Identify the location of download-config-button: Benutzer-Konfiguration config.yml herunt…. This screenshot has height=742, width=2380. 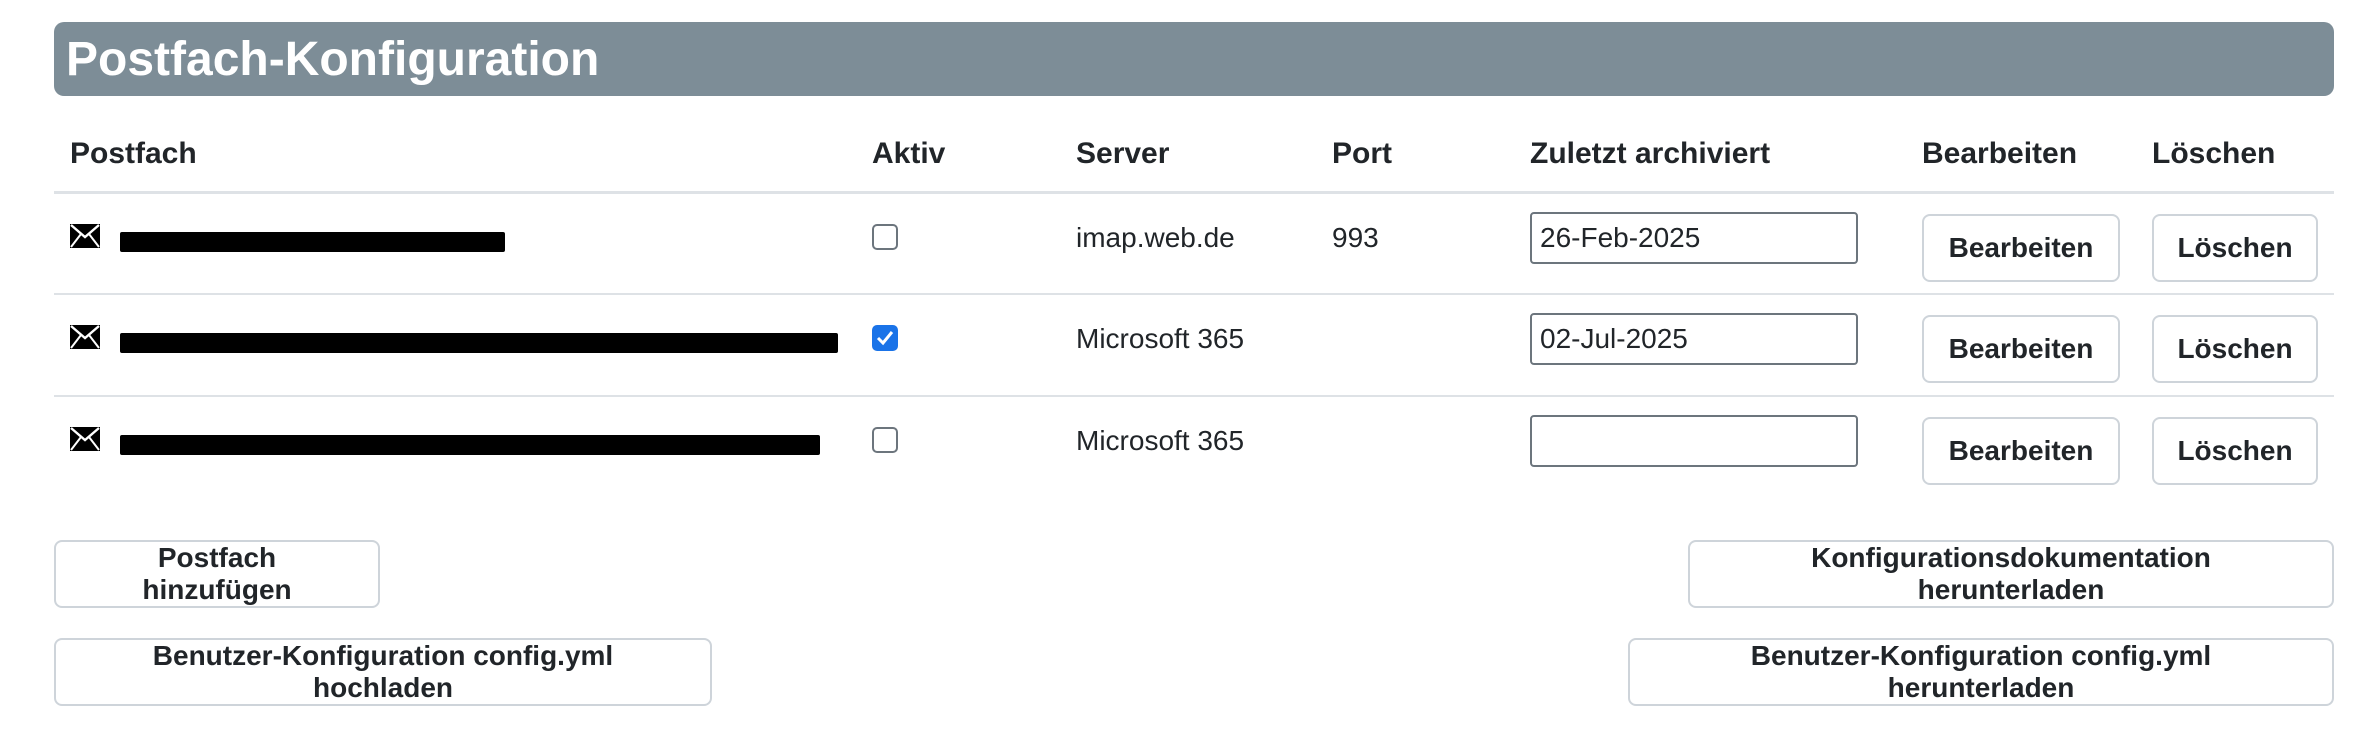
(1981, 672).